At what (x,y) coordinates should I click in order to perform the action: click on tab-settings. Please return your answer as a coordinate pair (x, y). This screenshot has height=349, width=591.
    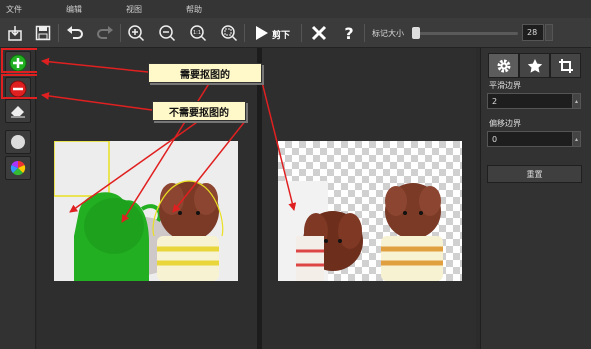
    Looking at the image, I should click on (503, 65).